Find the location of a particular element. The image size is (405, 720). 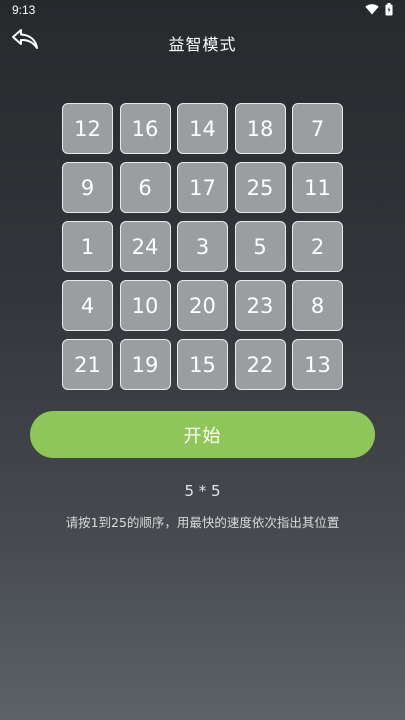

grid-tile: 4 is located at coordinates (87, 305).